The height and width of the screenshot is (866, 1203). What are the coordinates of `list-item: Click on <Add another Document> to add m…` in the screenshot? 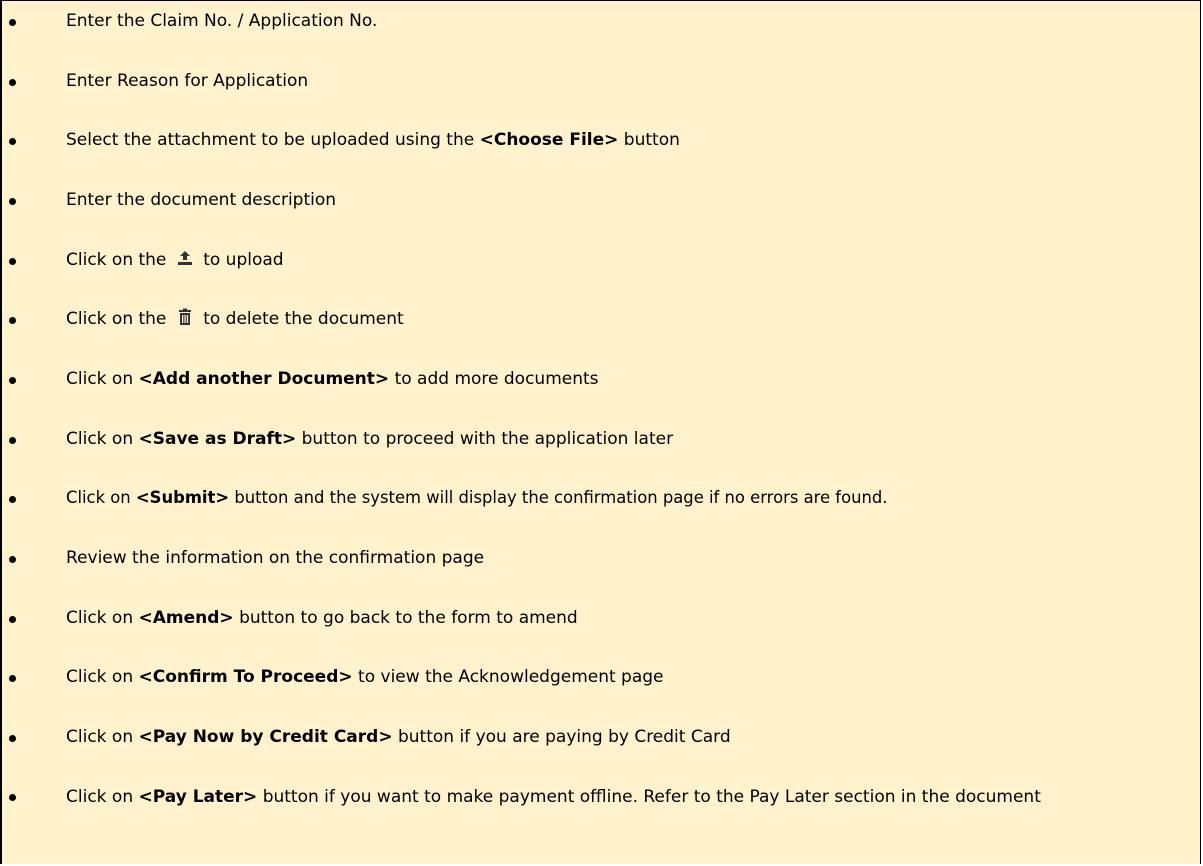 It's located at (601, 379).